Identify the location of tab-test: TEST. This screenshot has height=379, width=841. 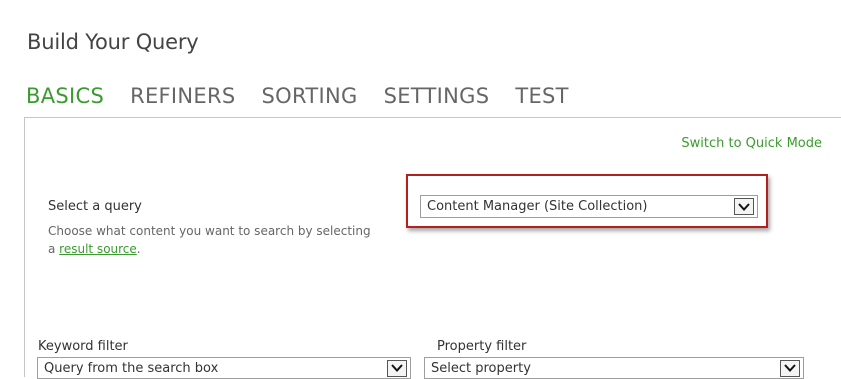
(541, 96).